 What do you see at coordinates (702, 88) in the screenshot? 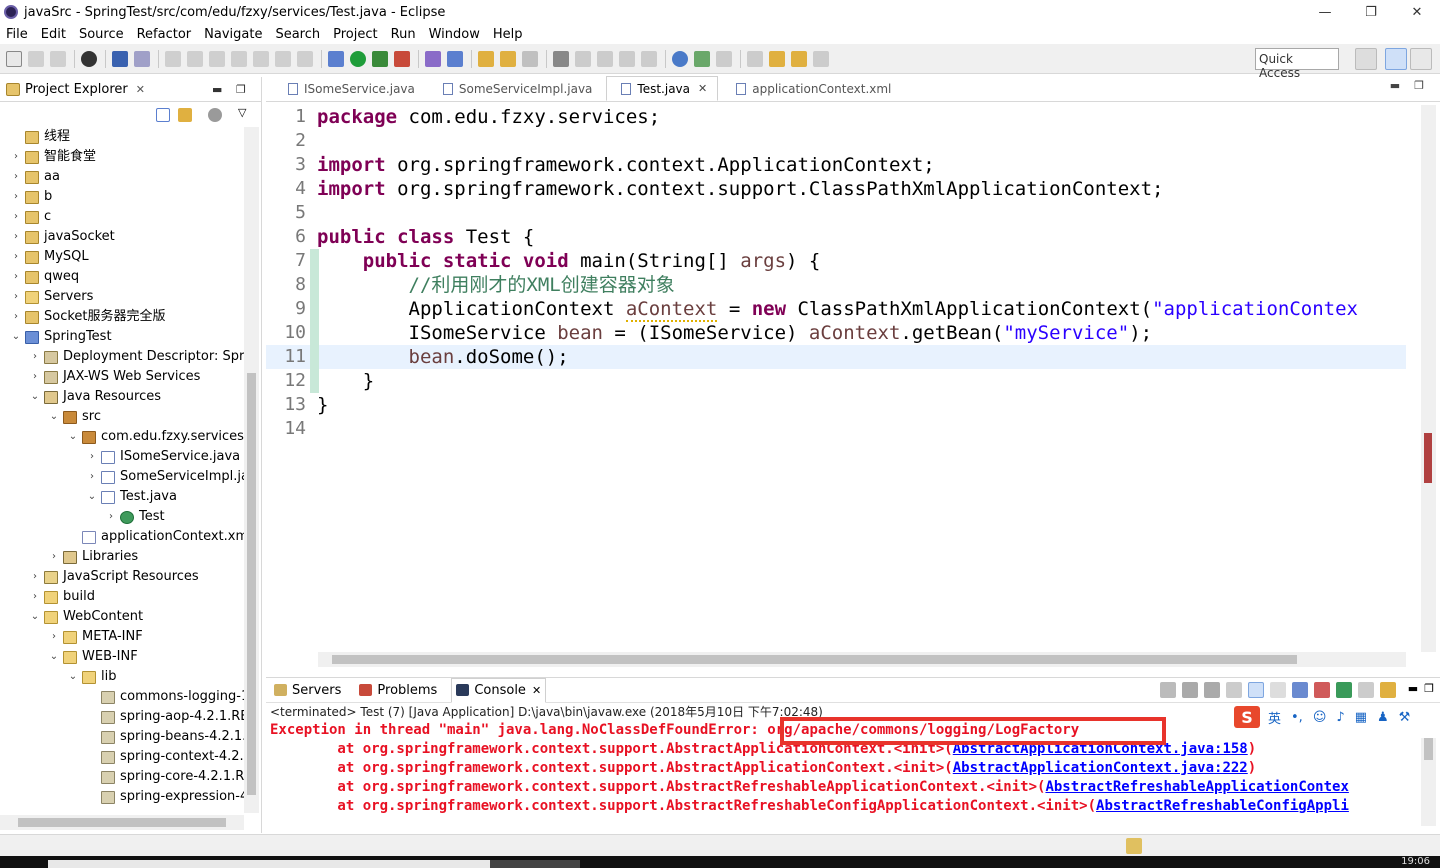
I see `close-tab-icon: ✕` at bounding box center [702, 88].